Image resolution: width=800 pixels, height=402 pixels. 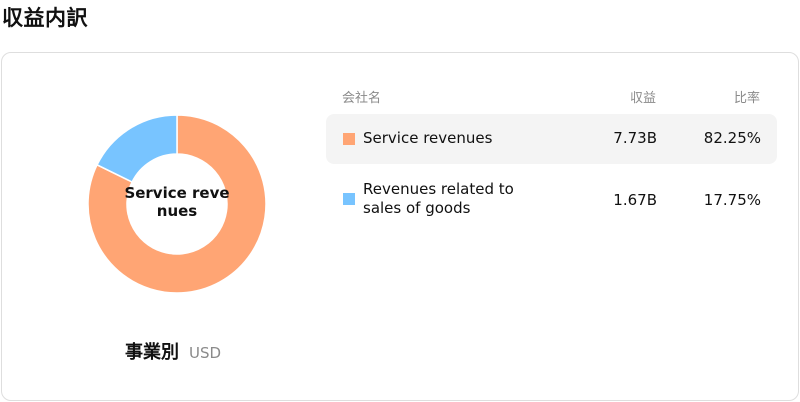 I want to click on row-revenue: 7.73B, so click(x=635, y=138).